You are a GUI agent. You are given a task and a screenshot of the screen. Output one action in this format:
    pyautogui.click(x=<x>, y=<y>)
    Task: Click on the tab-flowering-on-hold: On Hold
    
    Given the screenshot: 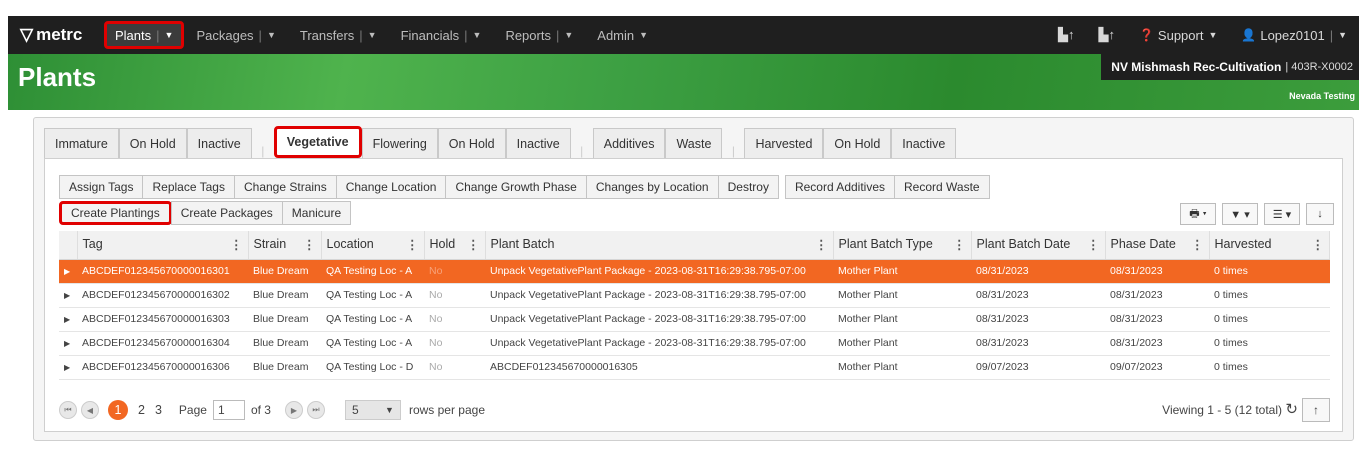 What is the action you would take?
    pyautogui.click(x=471, y=143)
    